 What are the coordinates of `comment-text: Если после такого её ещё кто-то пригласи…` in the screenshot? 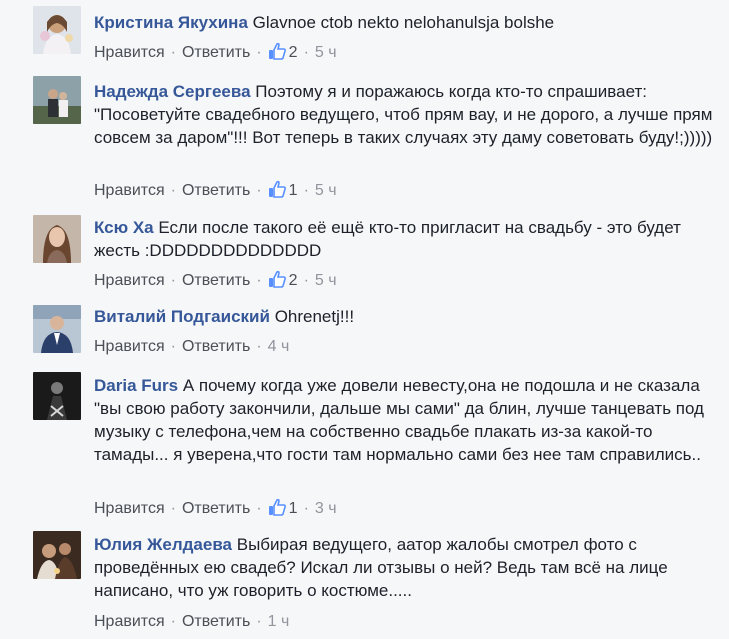 It's located at (387, 239).